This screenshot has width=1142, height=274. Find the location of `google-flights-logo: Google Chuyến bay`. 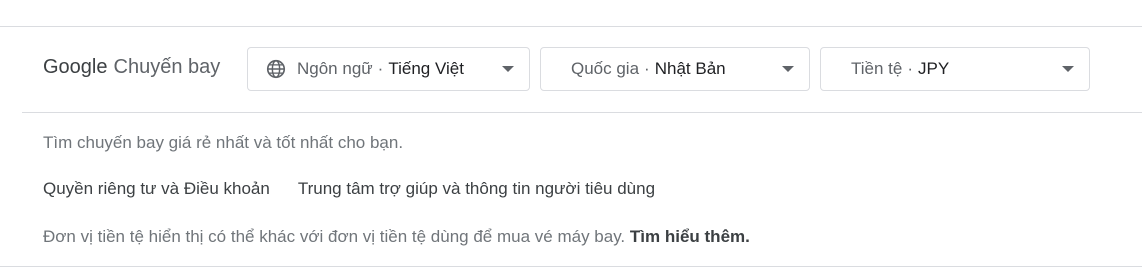

google-flights-logo: Google Chuyến bay is located at coordinates (131, 70).